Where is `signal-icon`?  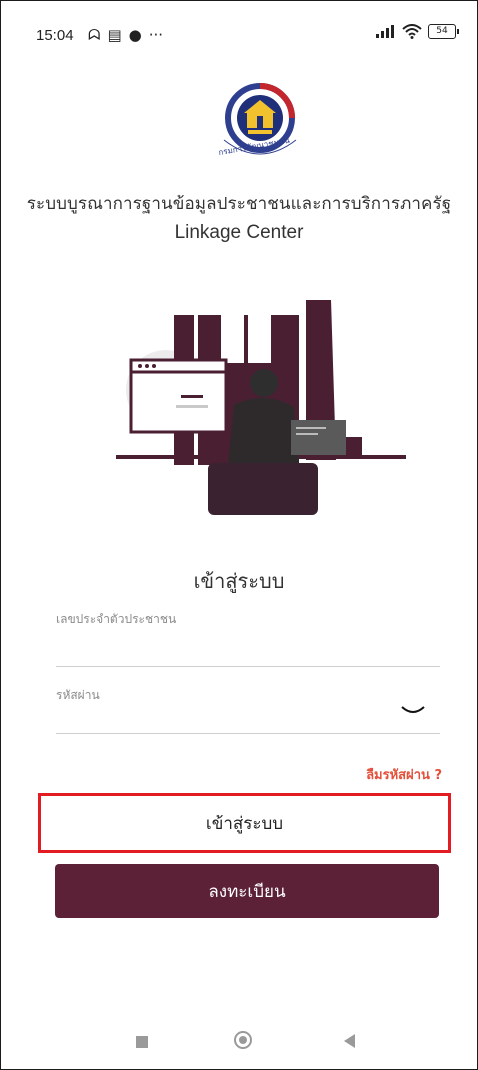 signal-icon is located at coordinates (385, 31).